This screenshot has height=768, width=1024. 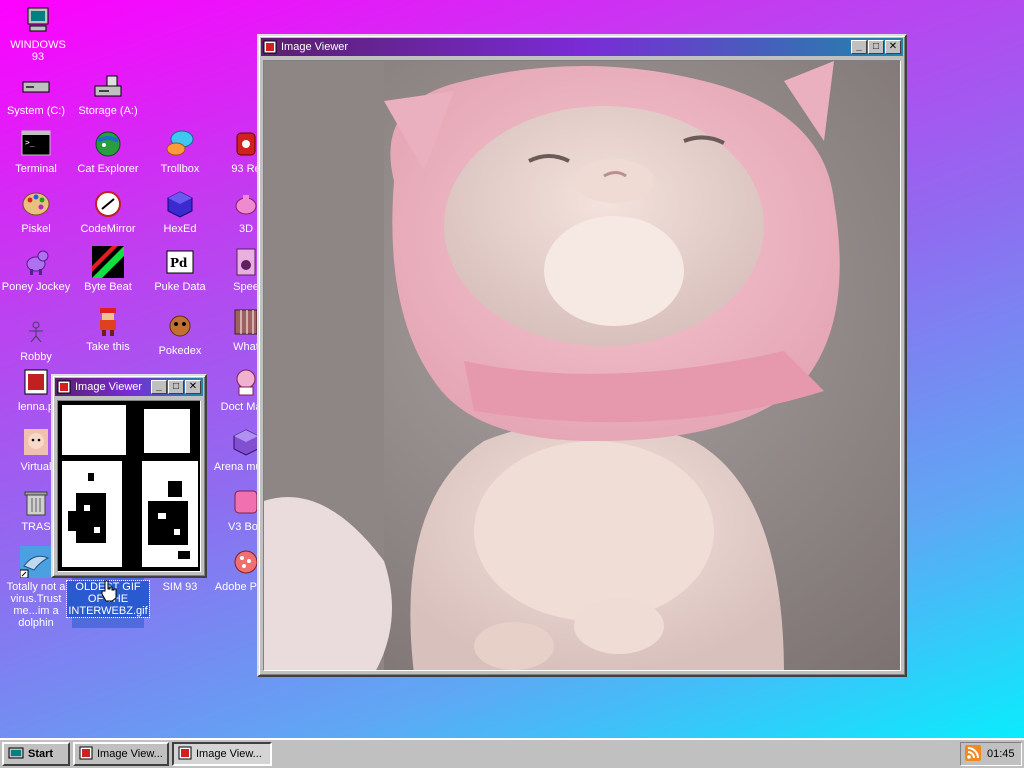 I want to click on svg-text: Pd, so click(x=179, y=263).